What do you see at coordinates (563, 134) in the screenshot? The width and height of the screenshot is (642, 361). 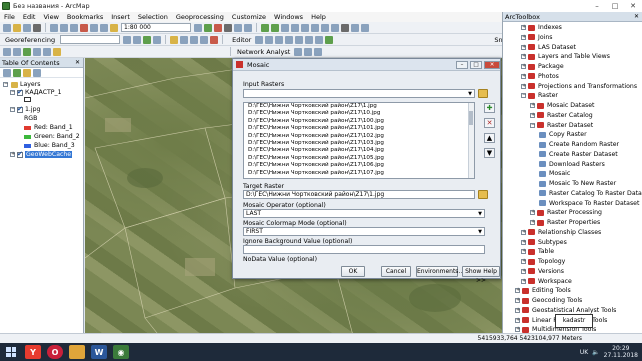 I see `toolbox-item: Copy Raster` at bounding box center [563, 134].